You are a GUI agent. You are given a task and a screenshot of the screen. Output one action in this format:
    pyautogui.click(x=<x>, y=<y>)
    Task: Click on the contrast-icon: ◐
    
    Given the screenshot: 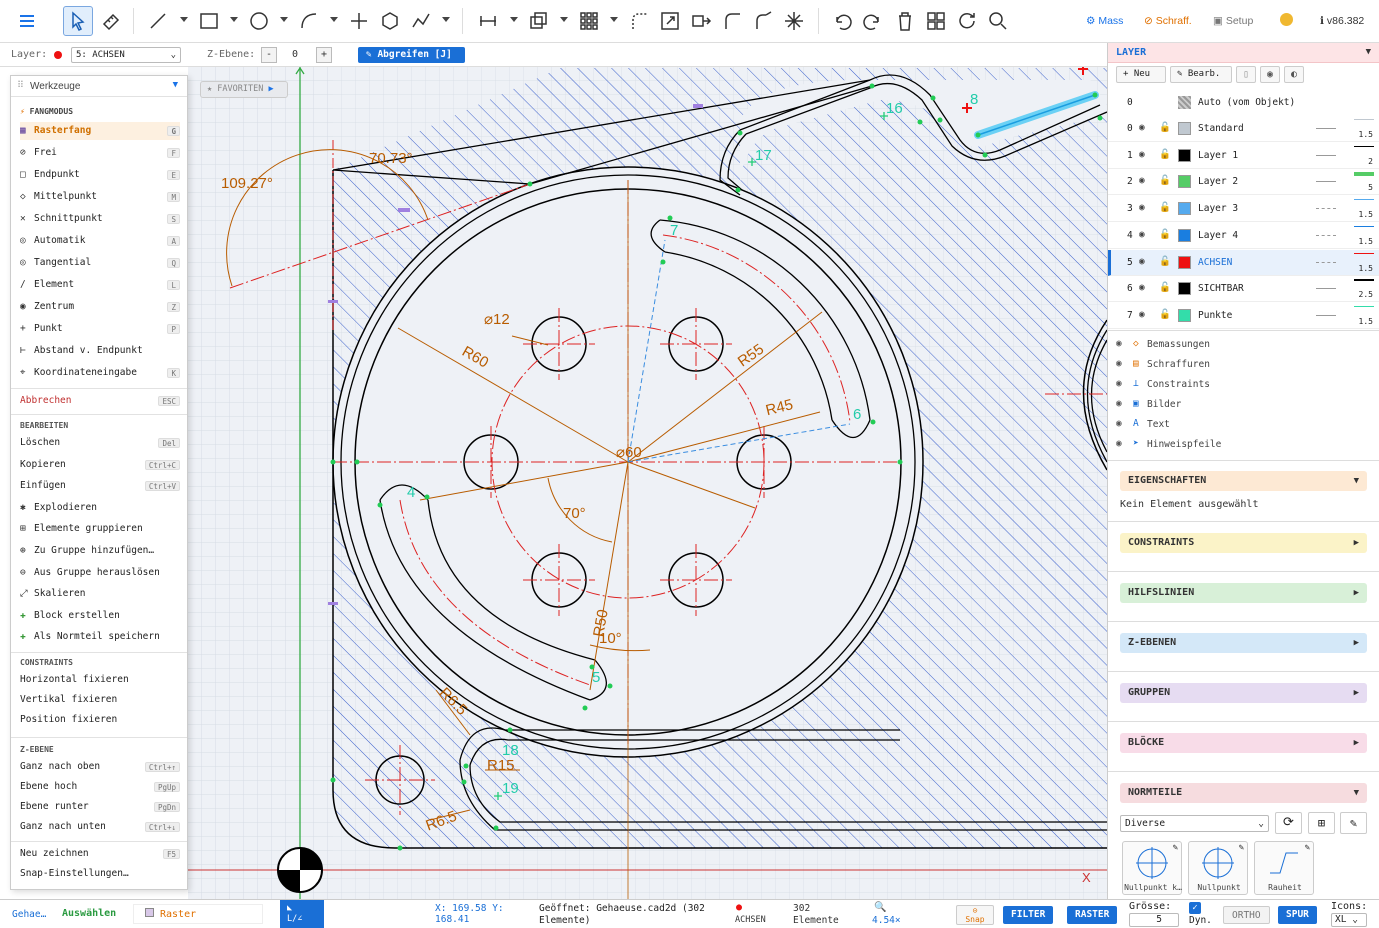 What is the action you would take?
    pyautogui.click(x=1294, y=74)
    